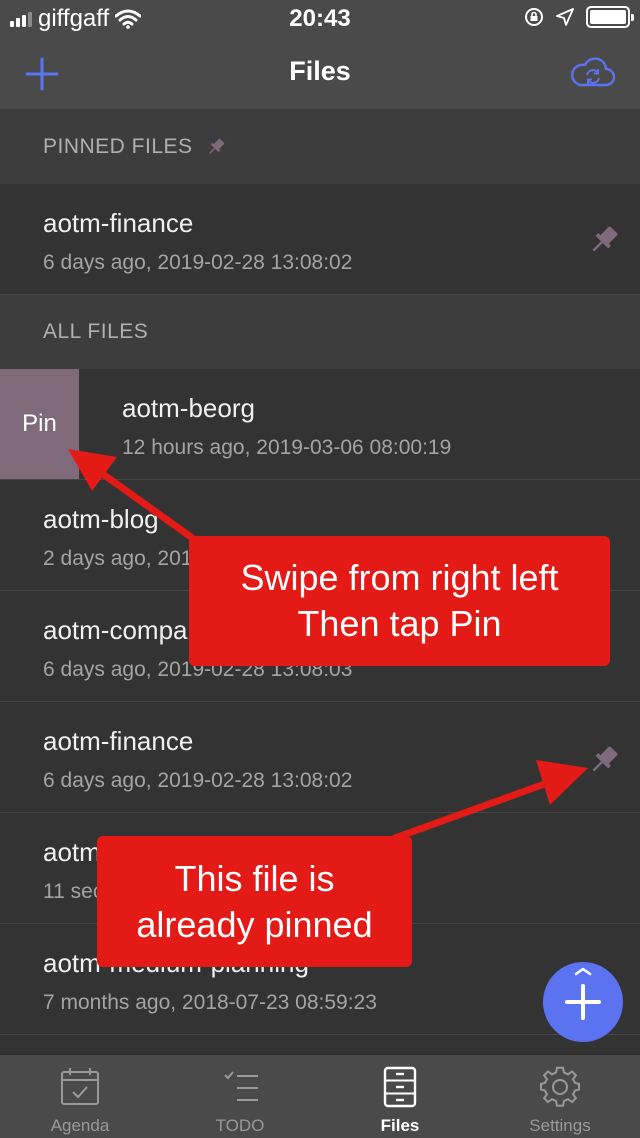 This screenshot has width=640, height=1138. What do you see at coordinates (610, 17) in the screenshot?
I see `battery-icon` at bounding box center [610, 17].